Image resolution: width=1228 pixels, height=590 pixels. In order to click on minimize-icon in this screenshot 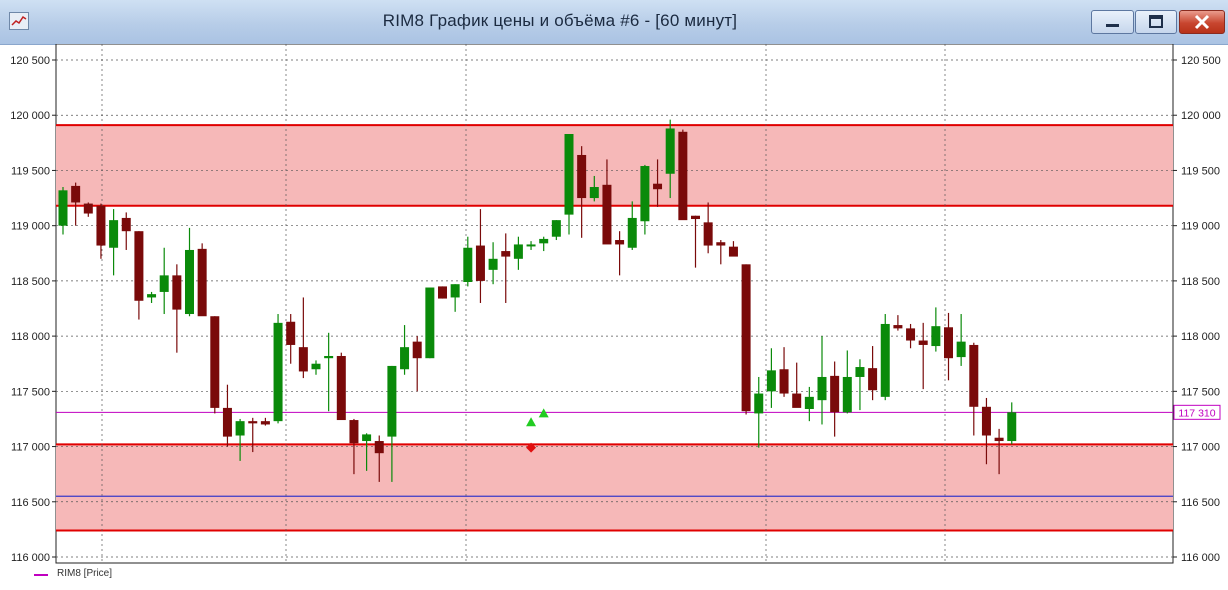, I will do `click(1112, 25)`.